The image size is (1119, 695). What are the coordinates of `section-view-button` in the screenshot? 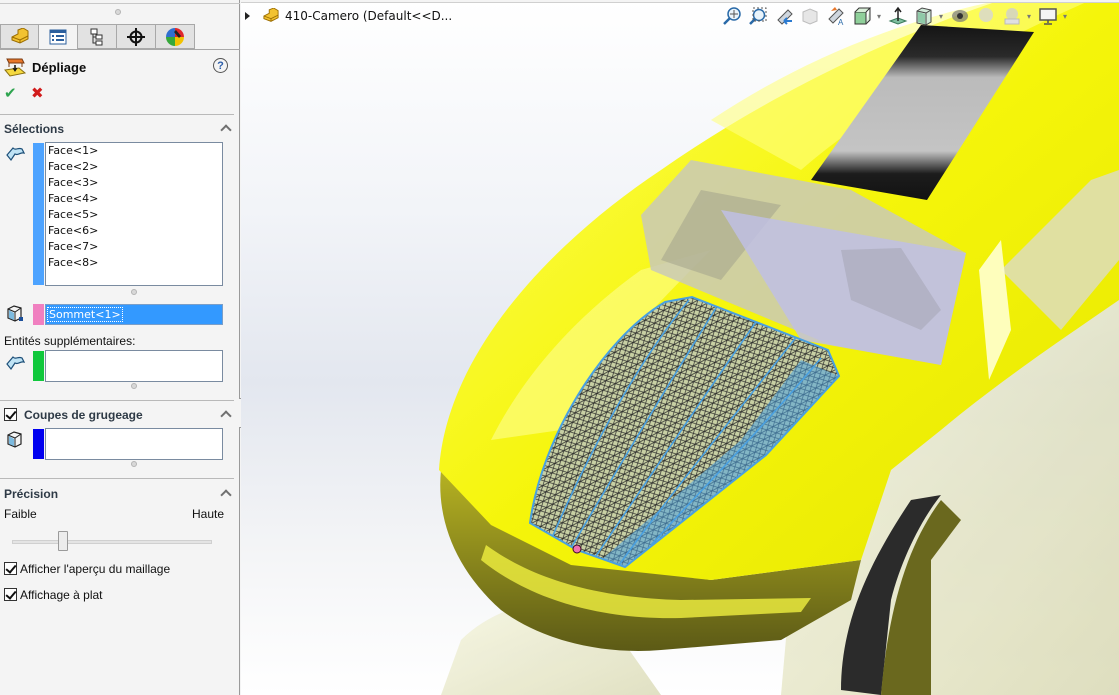 It's located at (810, 16).